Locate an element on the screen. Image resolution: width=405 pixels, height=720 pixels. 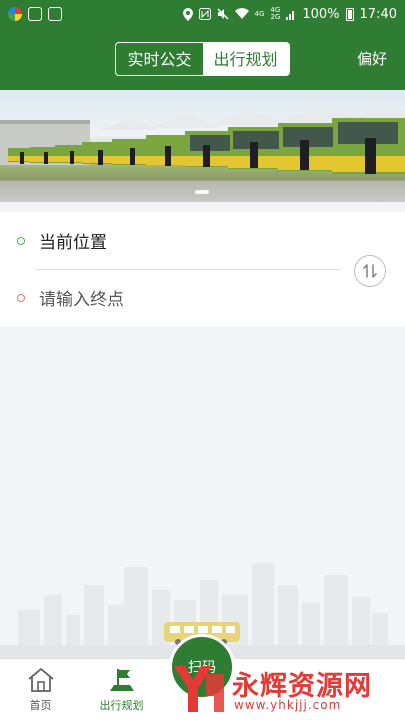
nav-trip-planning: 出行规划 is located at coordinates (121, 689).